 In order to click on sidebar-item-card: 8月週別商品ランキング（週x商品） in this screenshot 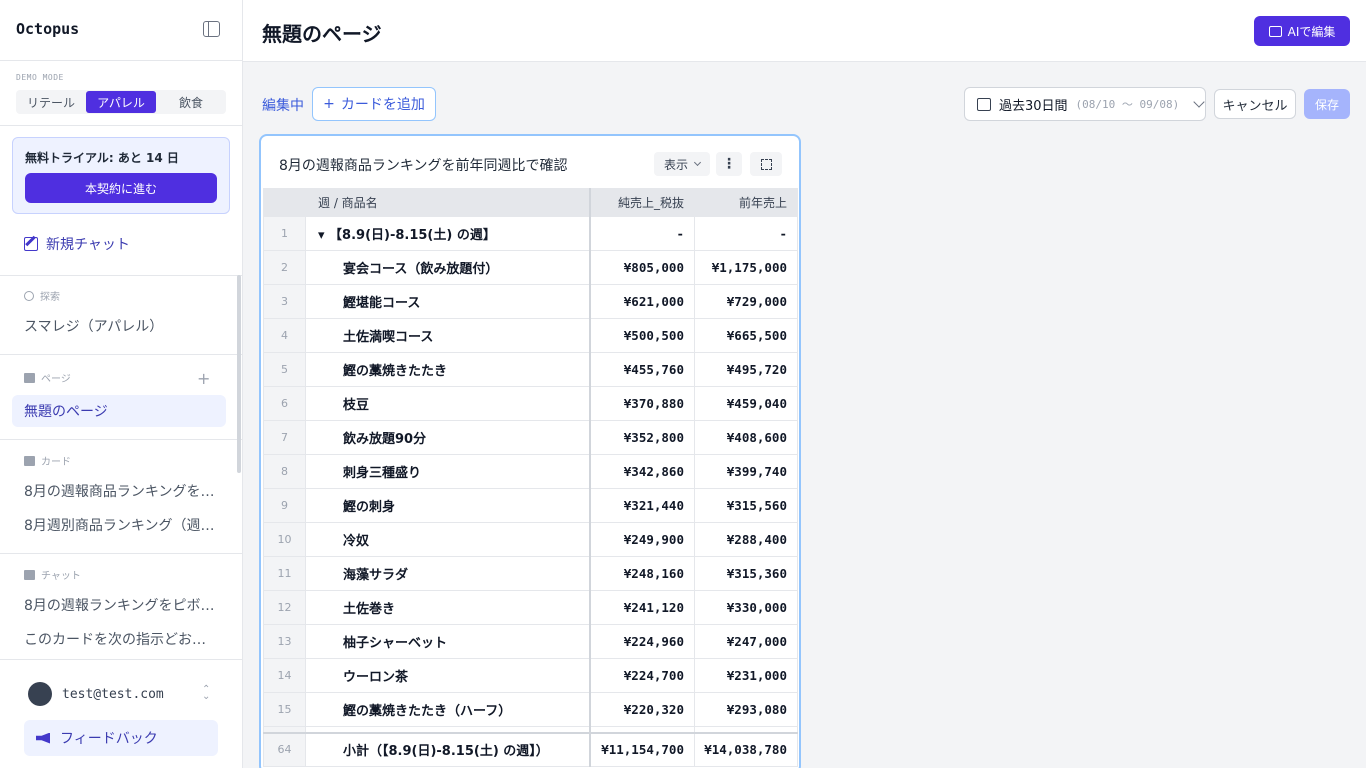, I will do `click(120, 525)`.